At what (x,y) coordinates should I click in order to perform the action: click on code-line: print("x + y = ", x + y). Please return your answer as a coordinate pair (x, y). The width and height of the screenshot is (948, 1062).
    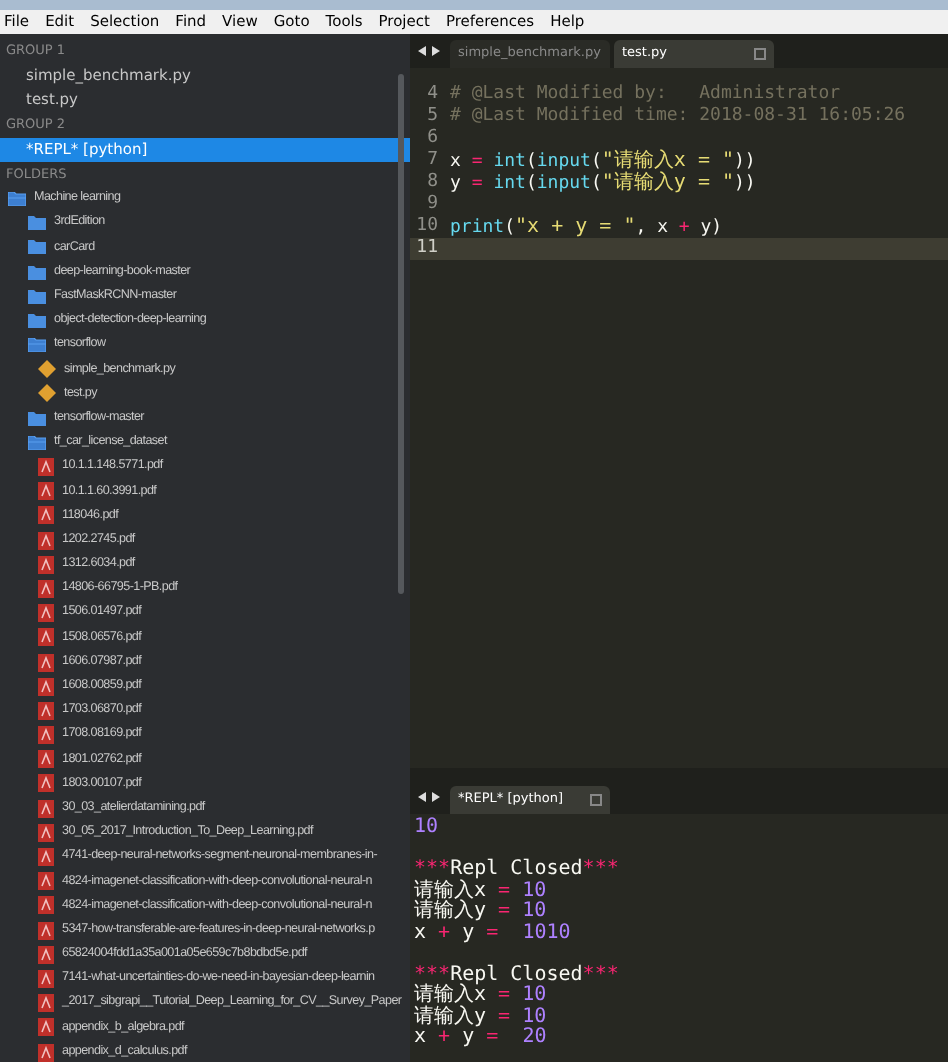
    Looking at the image, I should click on (586, 227).